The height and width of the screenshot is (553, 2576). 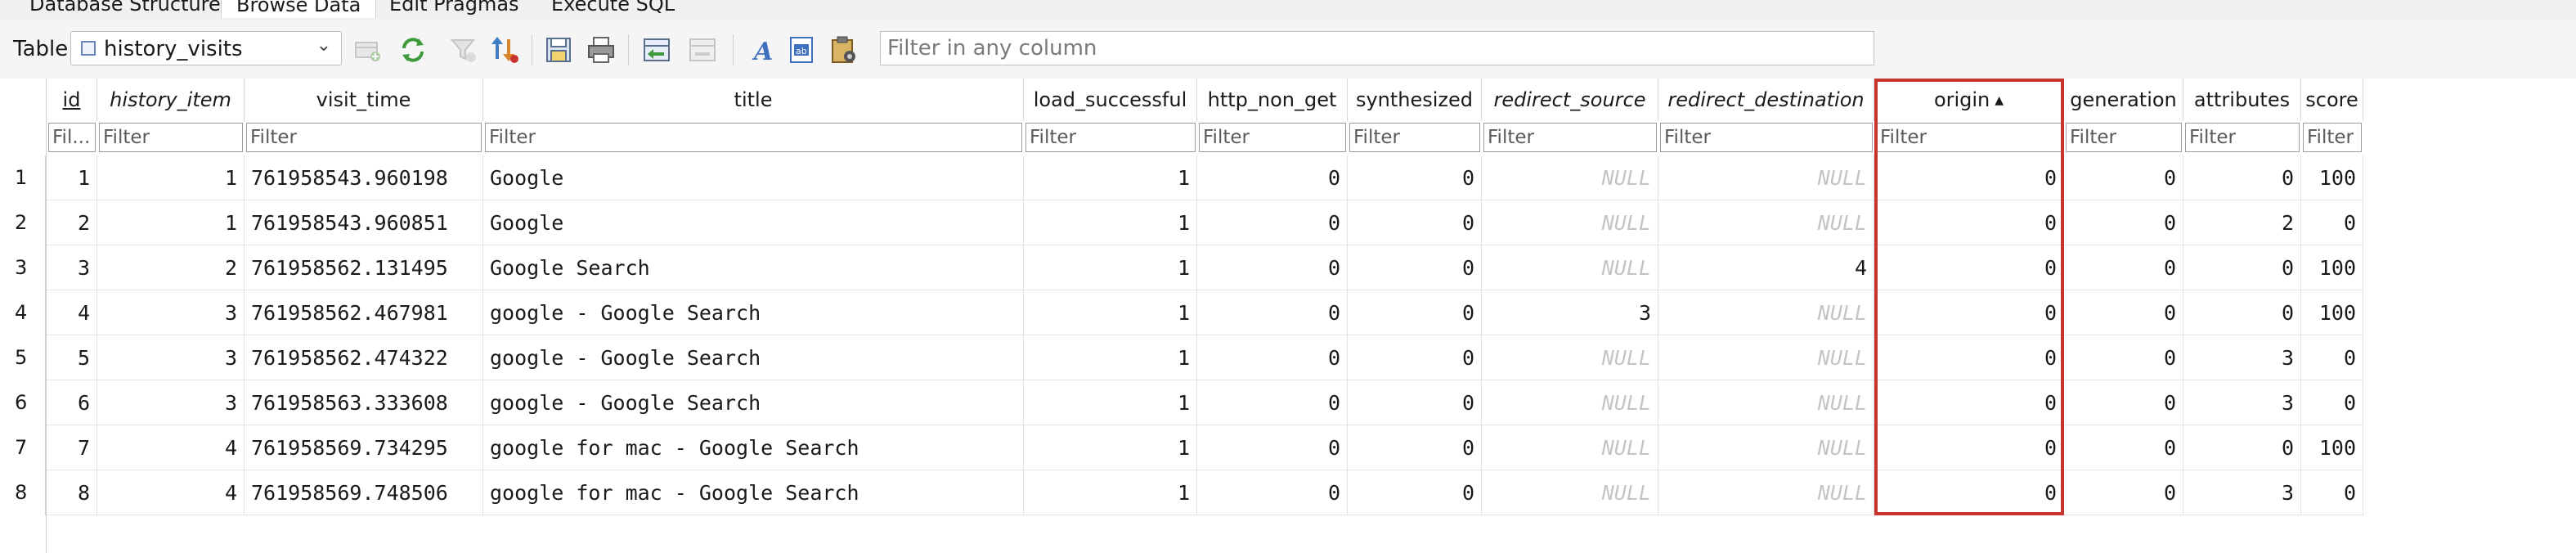 I want to click on row-number: 3, so click(x=23, y=267).